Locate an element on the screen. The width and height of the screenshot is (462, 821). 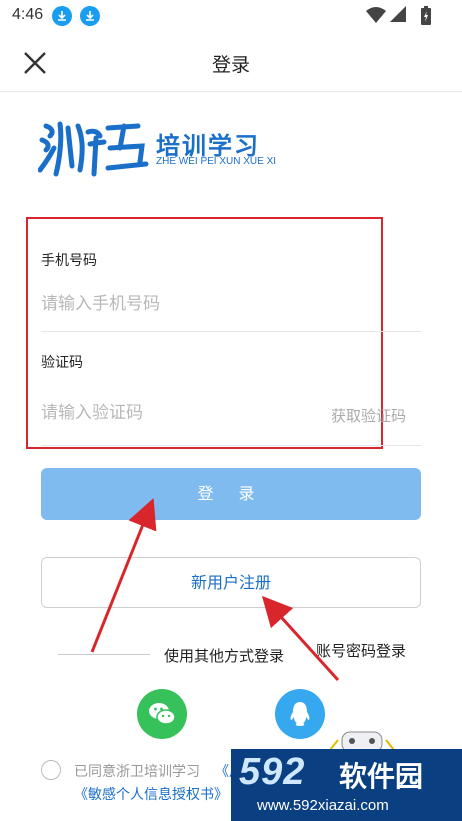
register-button: 新用户注册 is located at coordinates (231, 582).